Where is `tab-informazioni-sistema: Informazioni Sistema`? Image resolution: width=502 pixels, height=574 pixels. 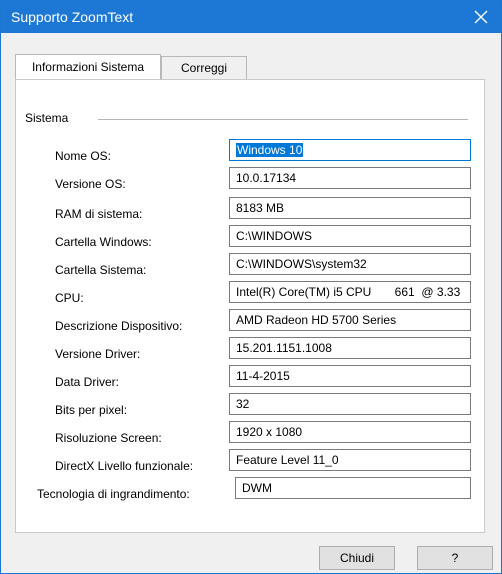 tab-informazioni-sistema: Informazioni Sistema is located at coordinates (88, 66).